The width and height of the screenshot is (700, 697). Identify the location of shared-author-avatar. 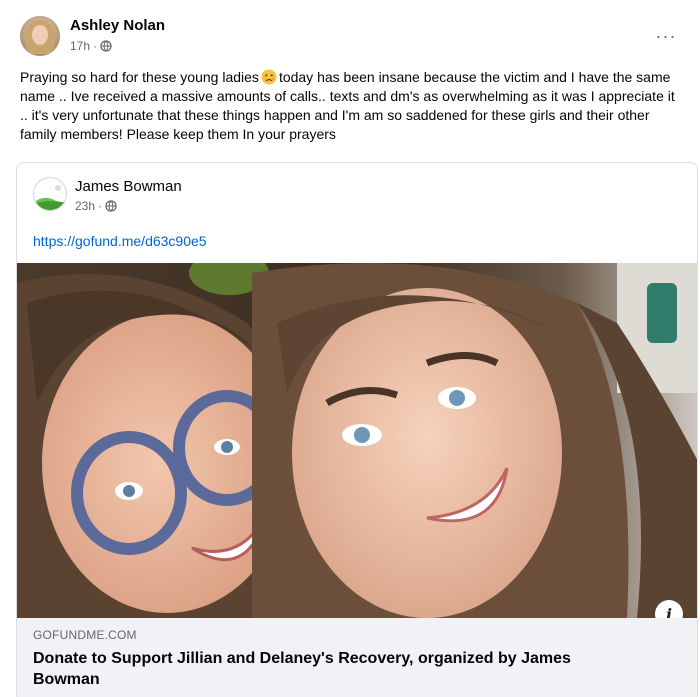
(50, 194).